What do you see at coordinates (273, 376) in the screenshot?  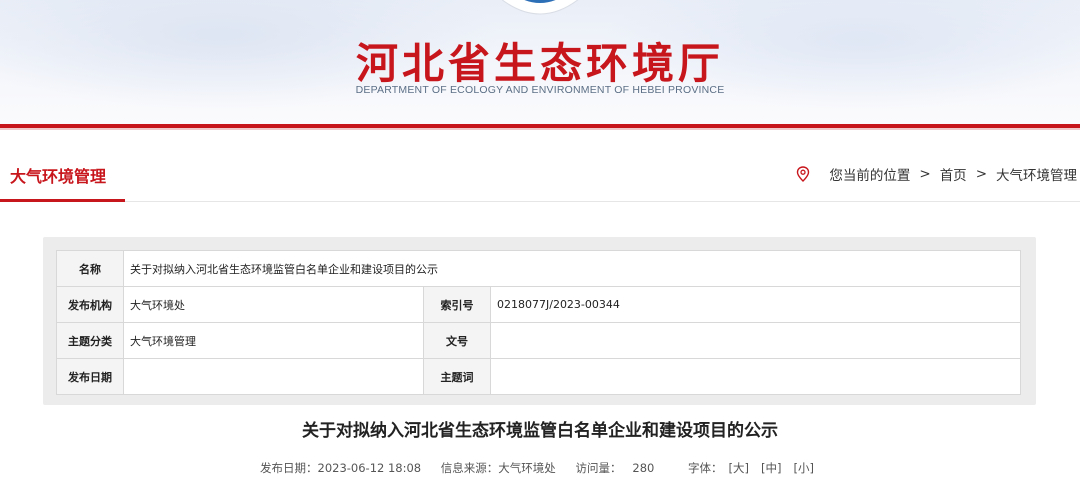 I see `date-value` at bounding box center [273, 376].